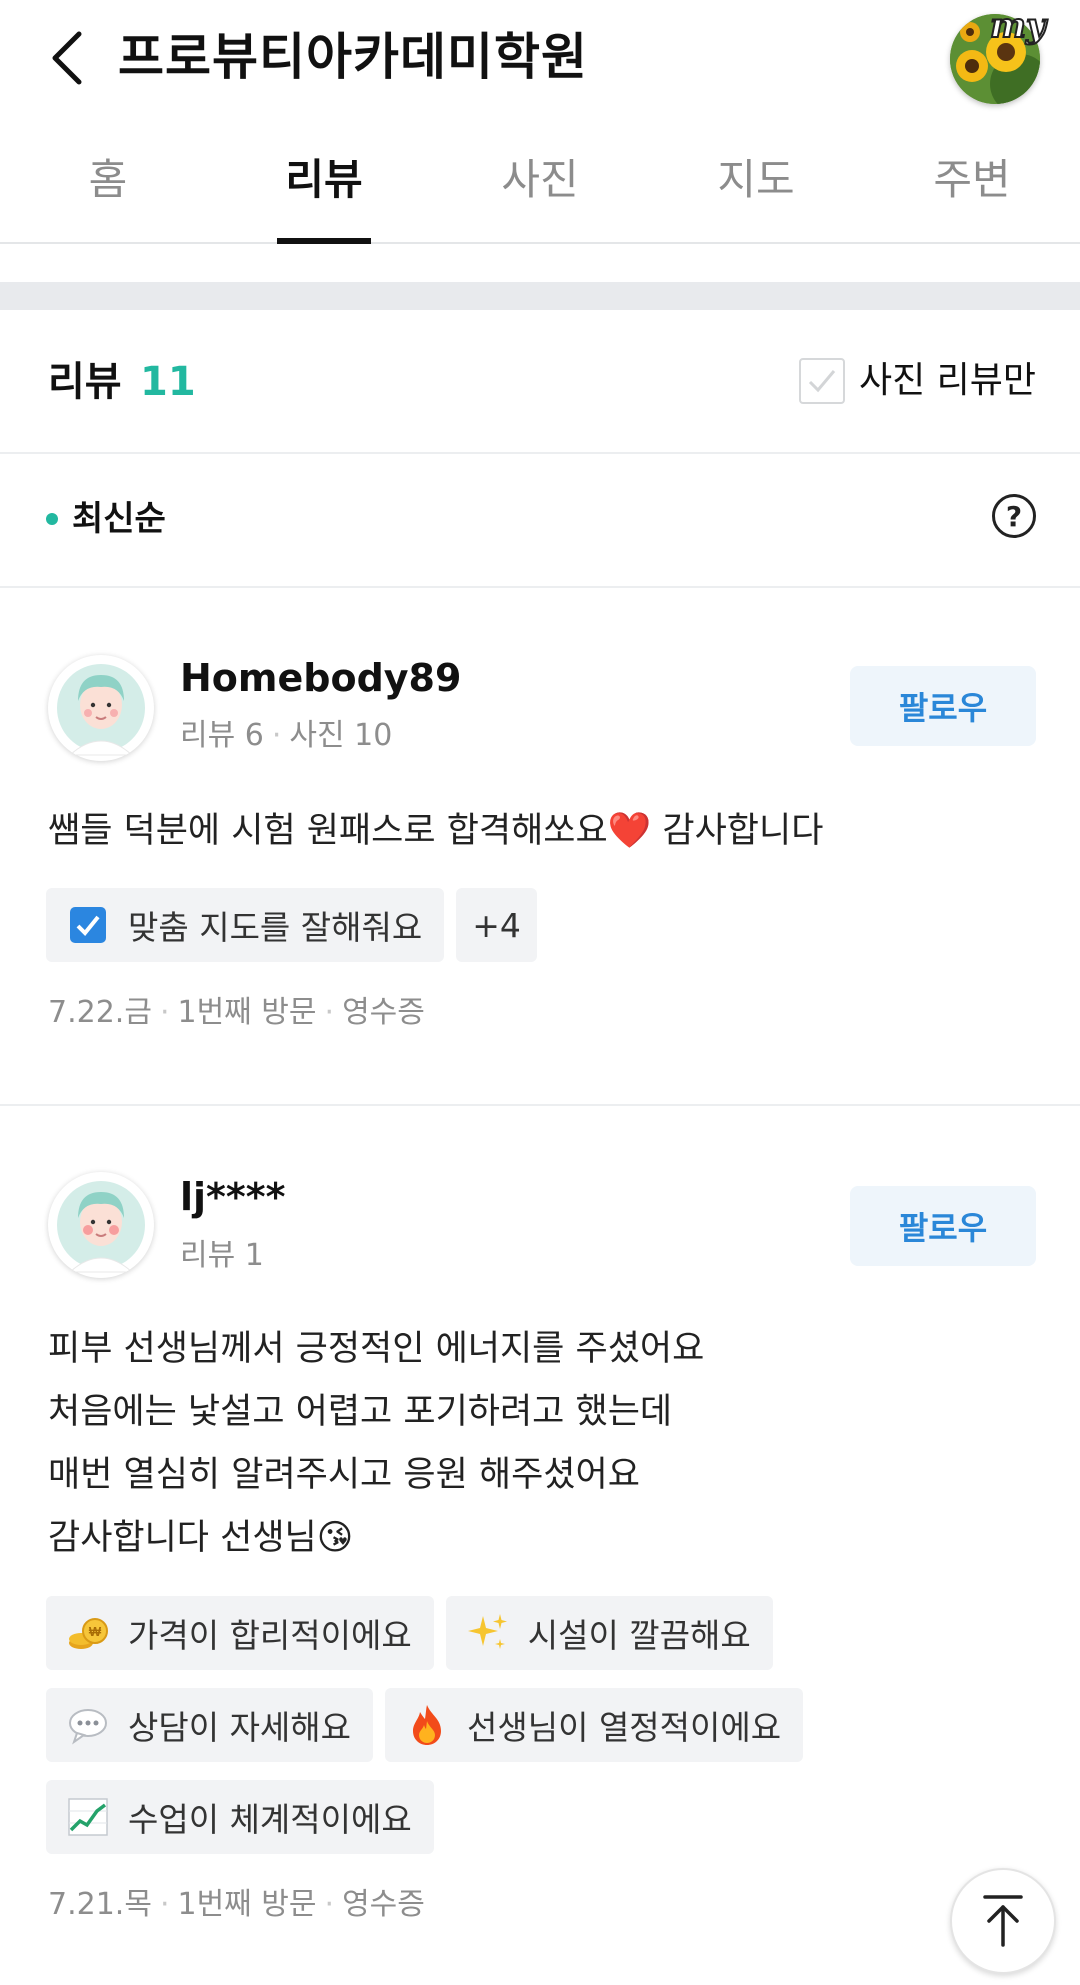 This screenshot has width=1080, height=1985. What do you see at coordinates (436, 831) in the screenshot?
I see `review-text: 쌤들 덕분에 시험 원패스로 합격해쏘요❤️ 감사합니다` at bounding box center [436, 831].